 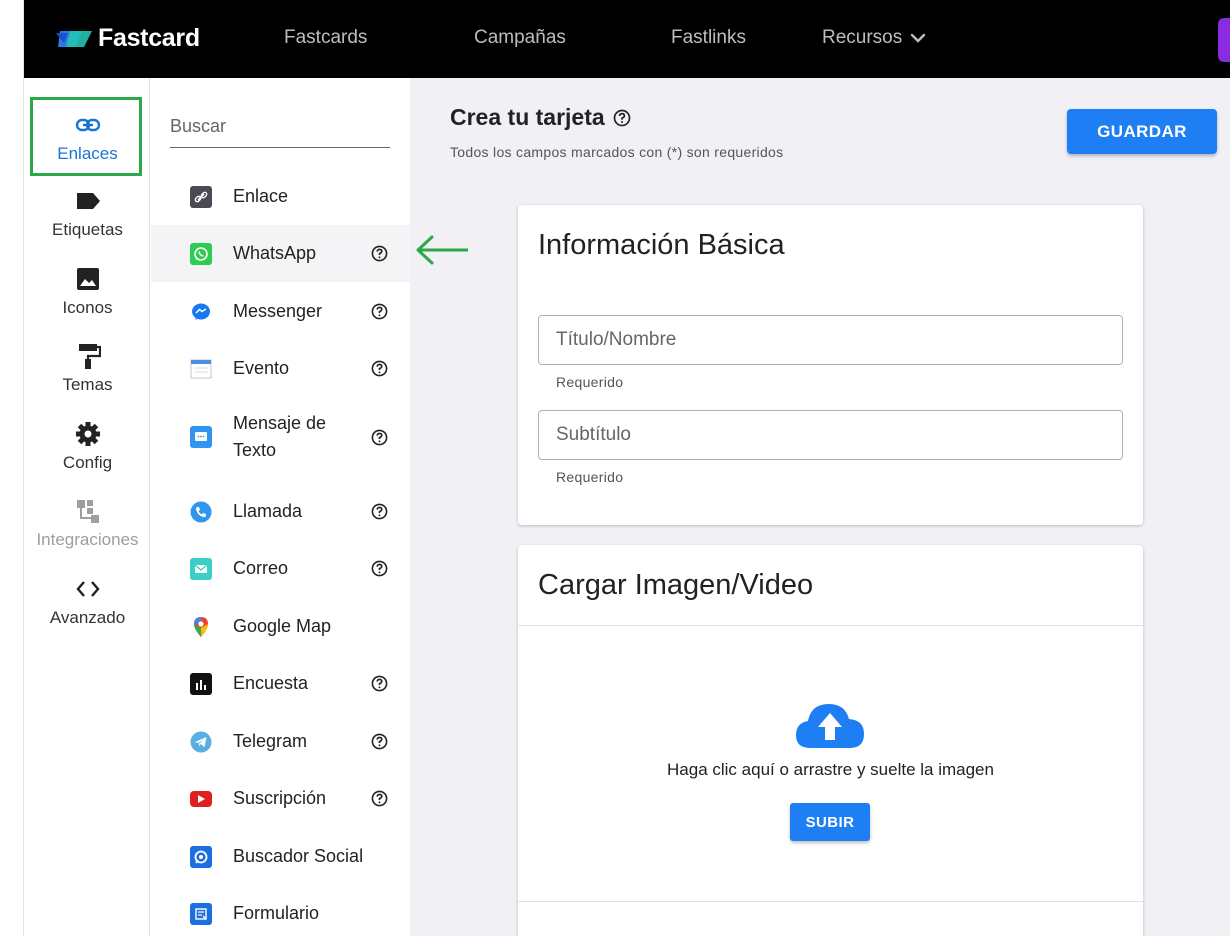 I want to click on link-item-label: Messenger, so click(x=278, y=311).